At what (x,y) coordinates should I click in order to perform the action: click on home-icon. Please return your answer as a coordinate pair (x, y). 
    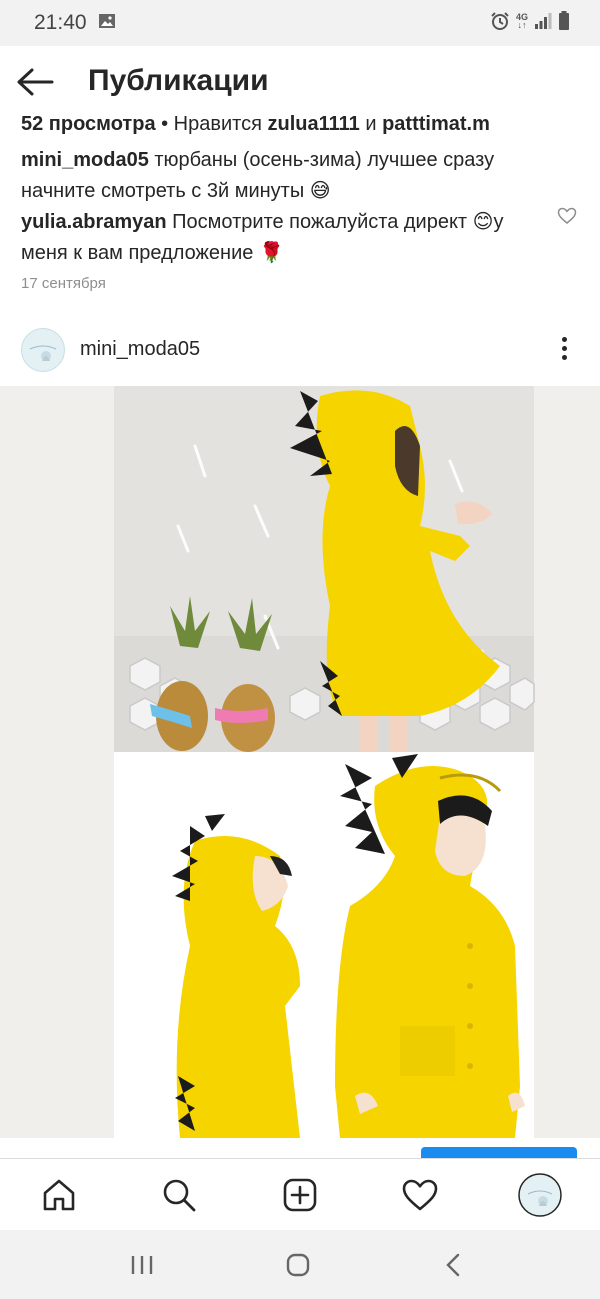
    Looking at the image, I should click on (59, 1195).